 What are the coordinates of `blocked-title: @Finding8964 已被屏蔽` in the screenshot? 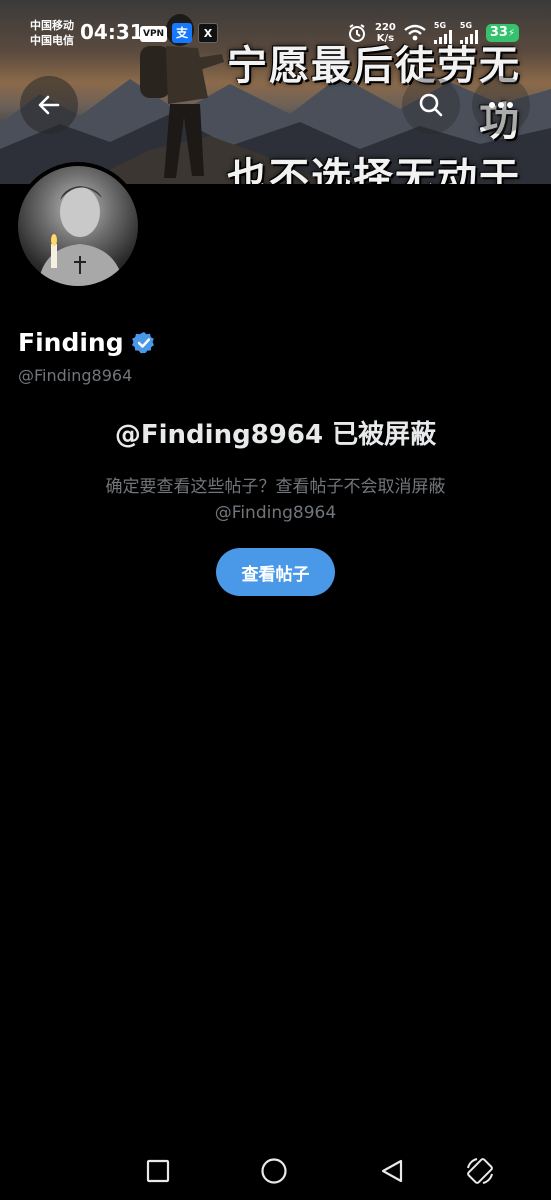 It's located at (275, 435).